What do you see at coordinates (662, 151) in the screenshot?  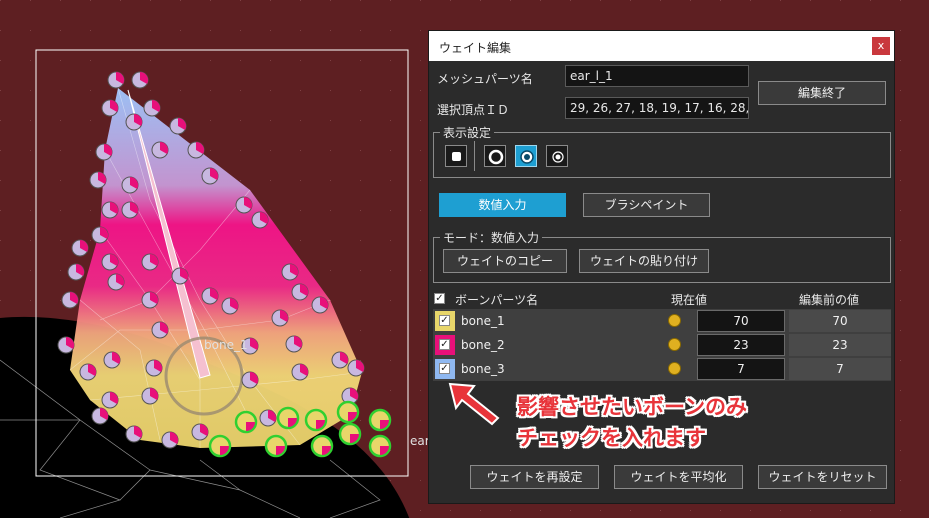 I see `display-settings-group: 表示設定` at bounding box center [662, 151].